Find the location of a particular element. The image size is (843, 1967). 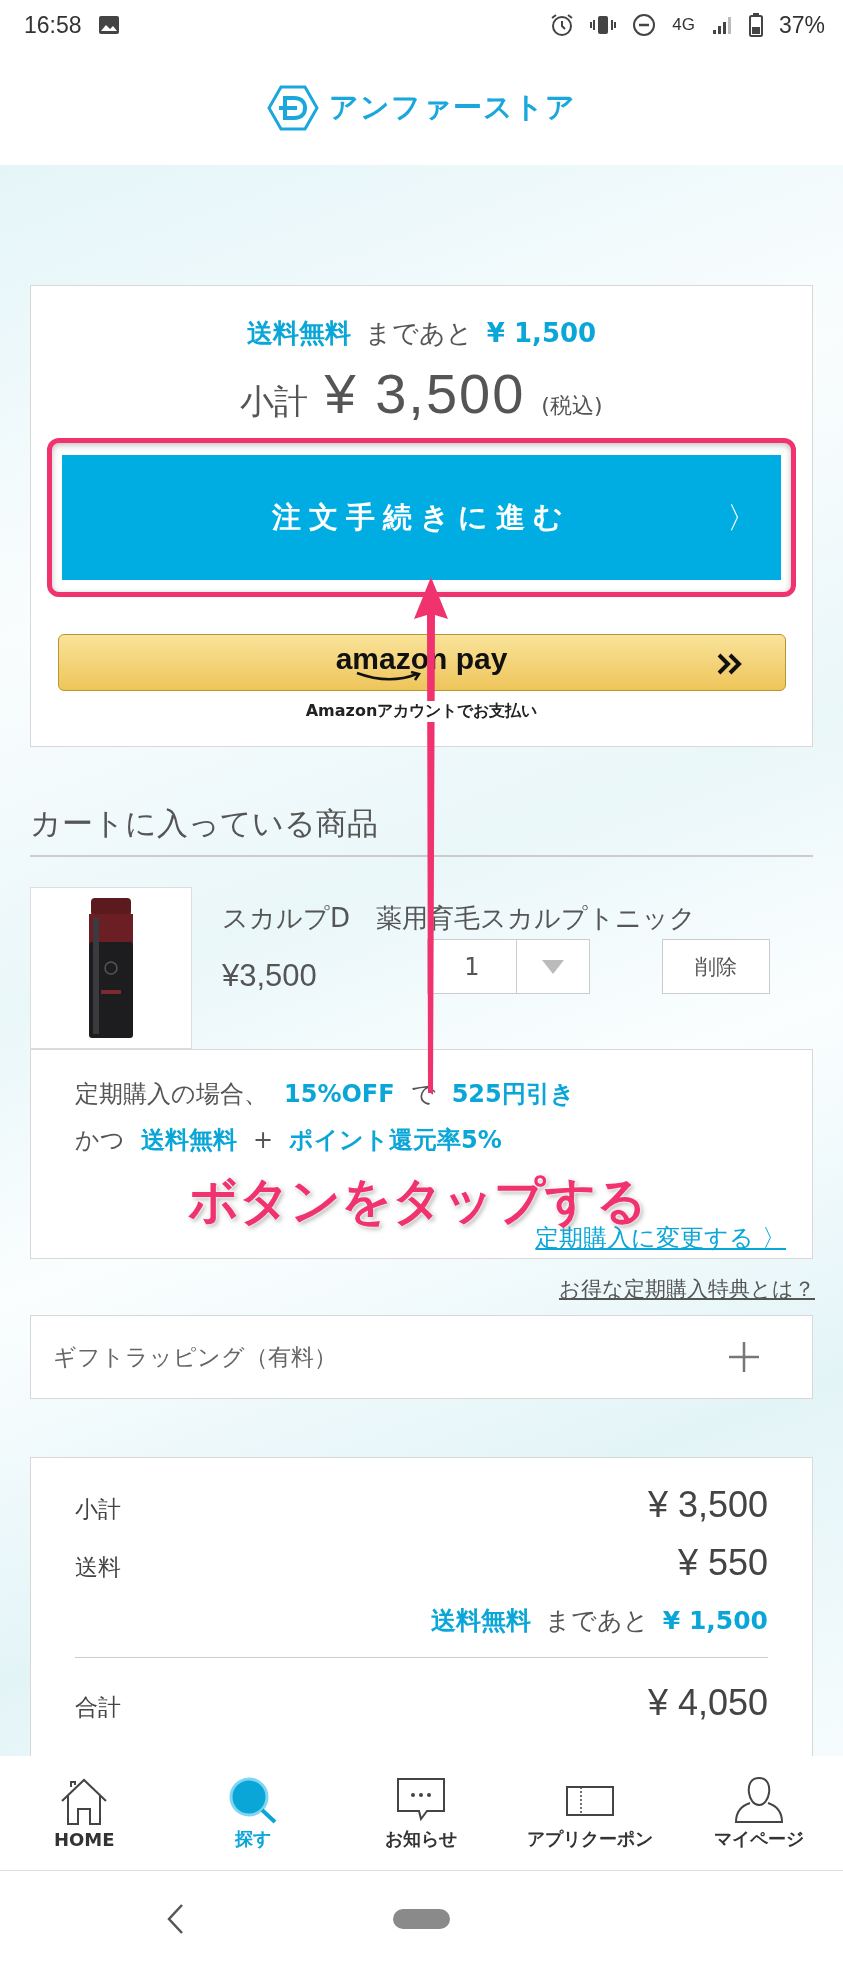

nav-tab: HOME is located at coordinates (84, 1813).